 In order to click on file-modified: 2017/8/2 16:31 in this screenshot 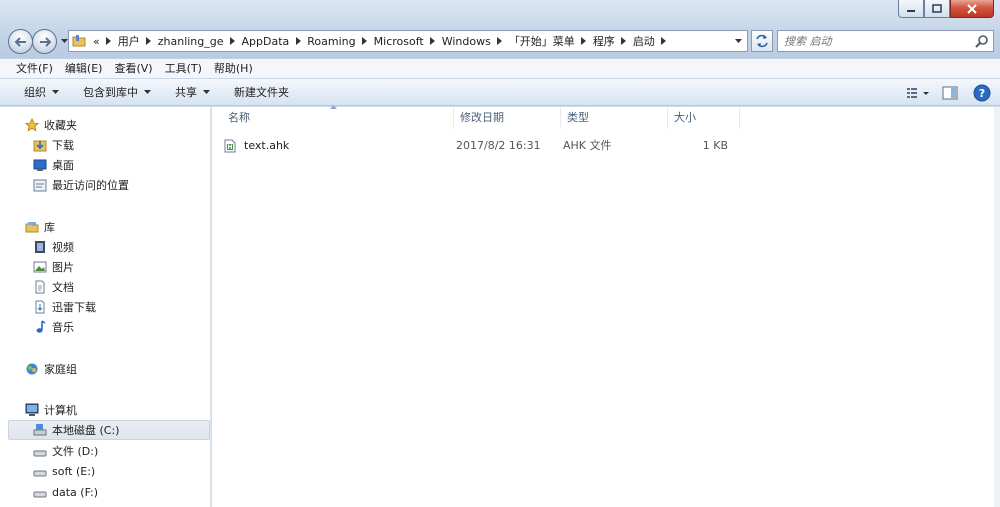, I will do `click(498, 145)`.